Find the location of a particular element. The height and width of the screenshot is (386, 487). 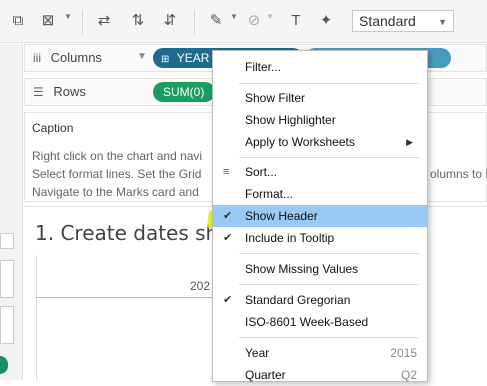

menu-item-apply-to-worksheets: Apply to Worksheets ▶ is located at coordinates (320, 142).